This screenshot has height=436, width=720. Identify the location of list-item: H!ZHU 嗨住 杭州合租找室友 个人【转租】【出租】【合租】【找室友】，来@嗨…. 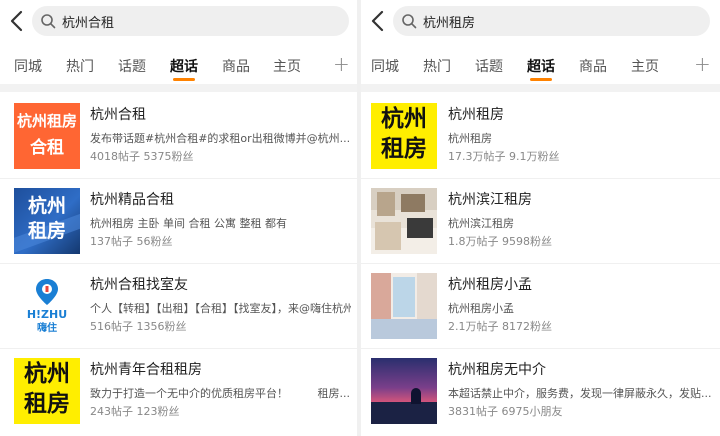
(178, 307).